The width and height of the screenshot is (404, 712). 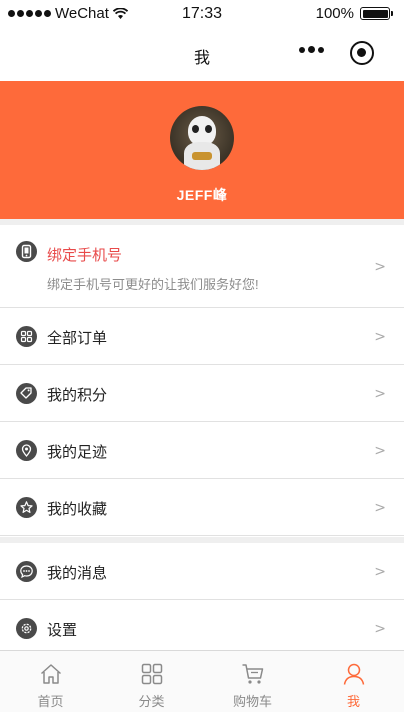 I want to click on tag-icon, so click(x=26, y=393).